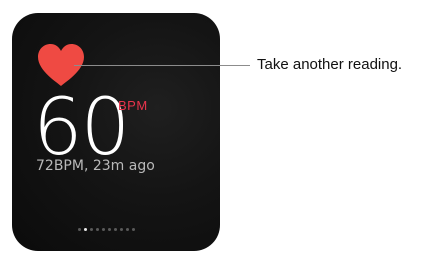  I want to click on page-indicator, so click(106, 229).